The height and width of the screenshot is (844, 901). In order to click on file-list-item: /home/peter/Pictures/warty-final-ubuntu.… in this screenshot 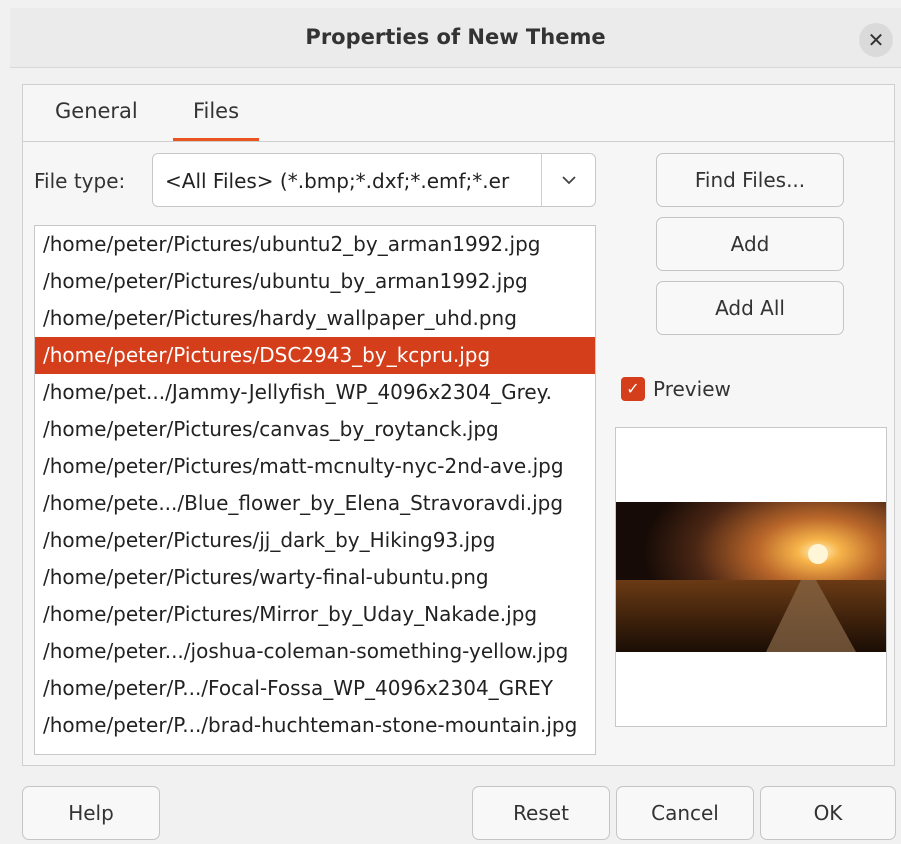, I will do `click(315, 577)`.